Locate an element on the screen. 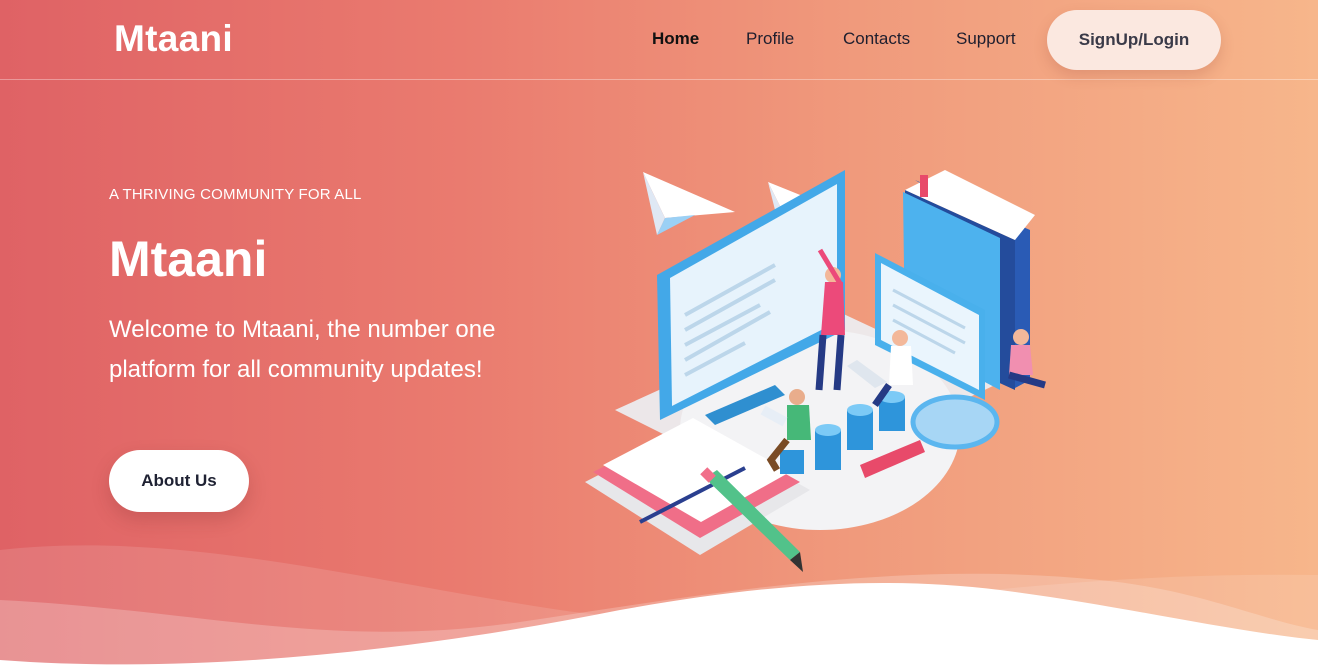  hero-title: Mtaani is located at coordinates (188, 259).